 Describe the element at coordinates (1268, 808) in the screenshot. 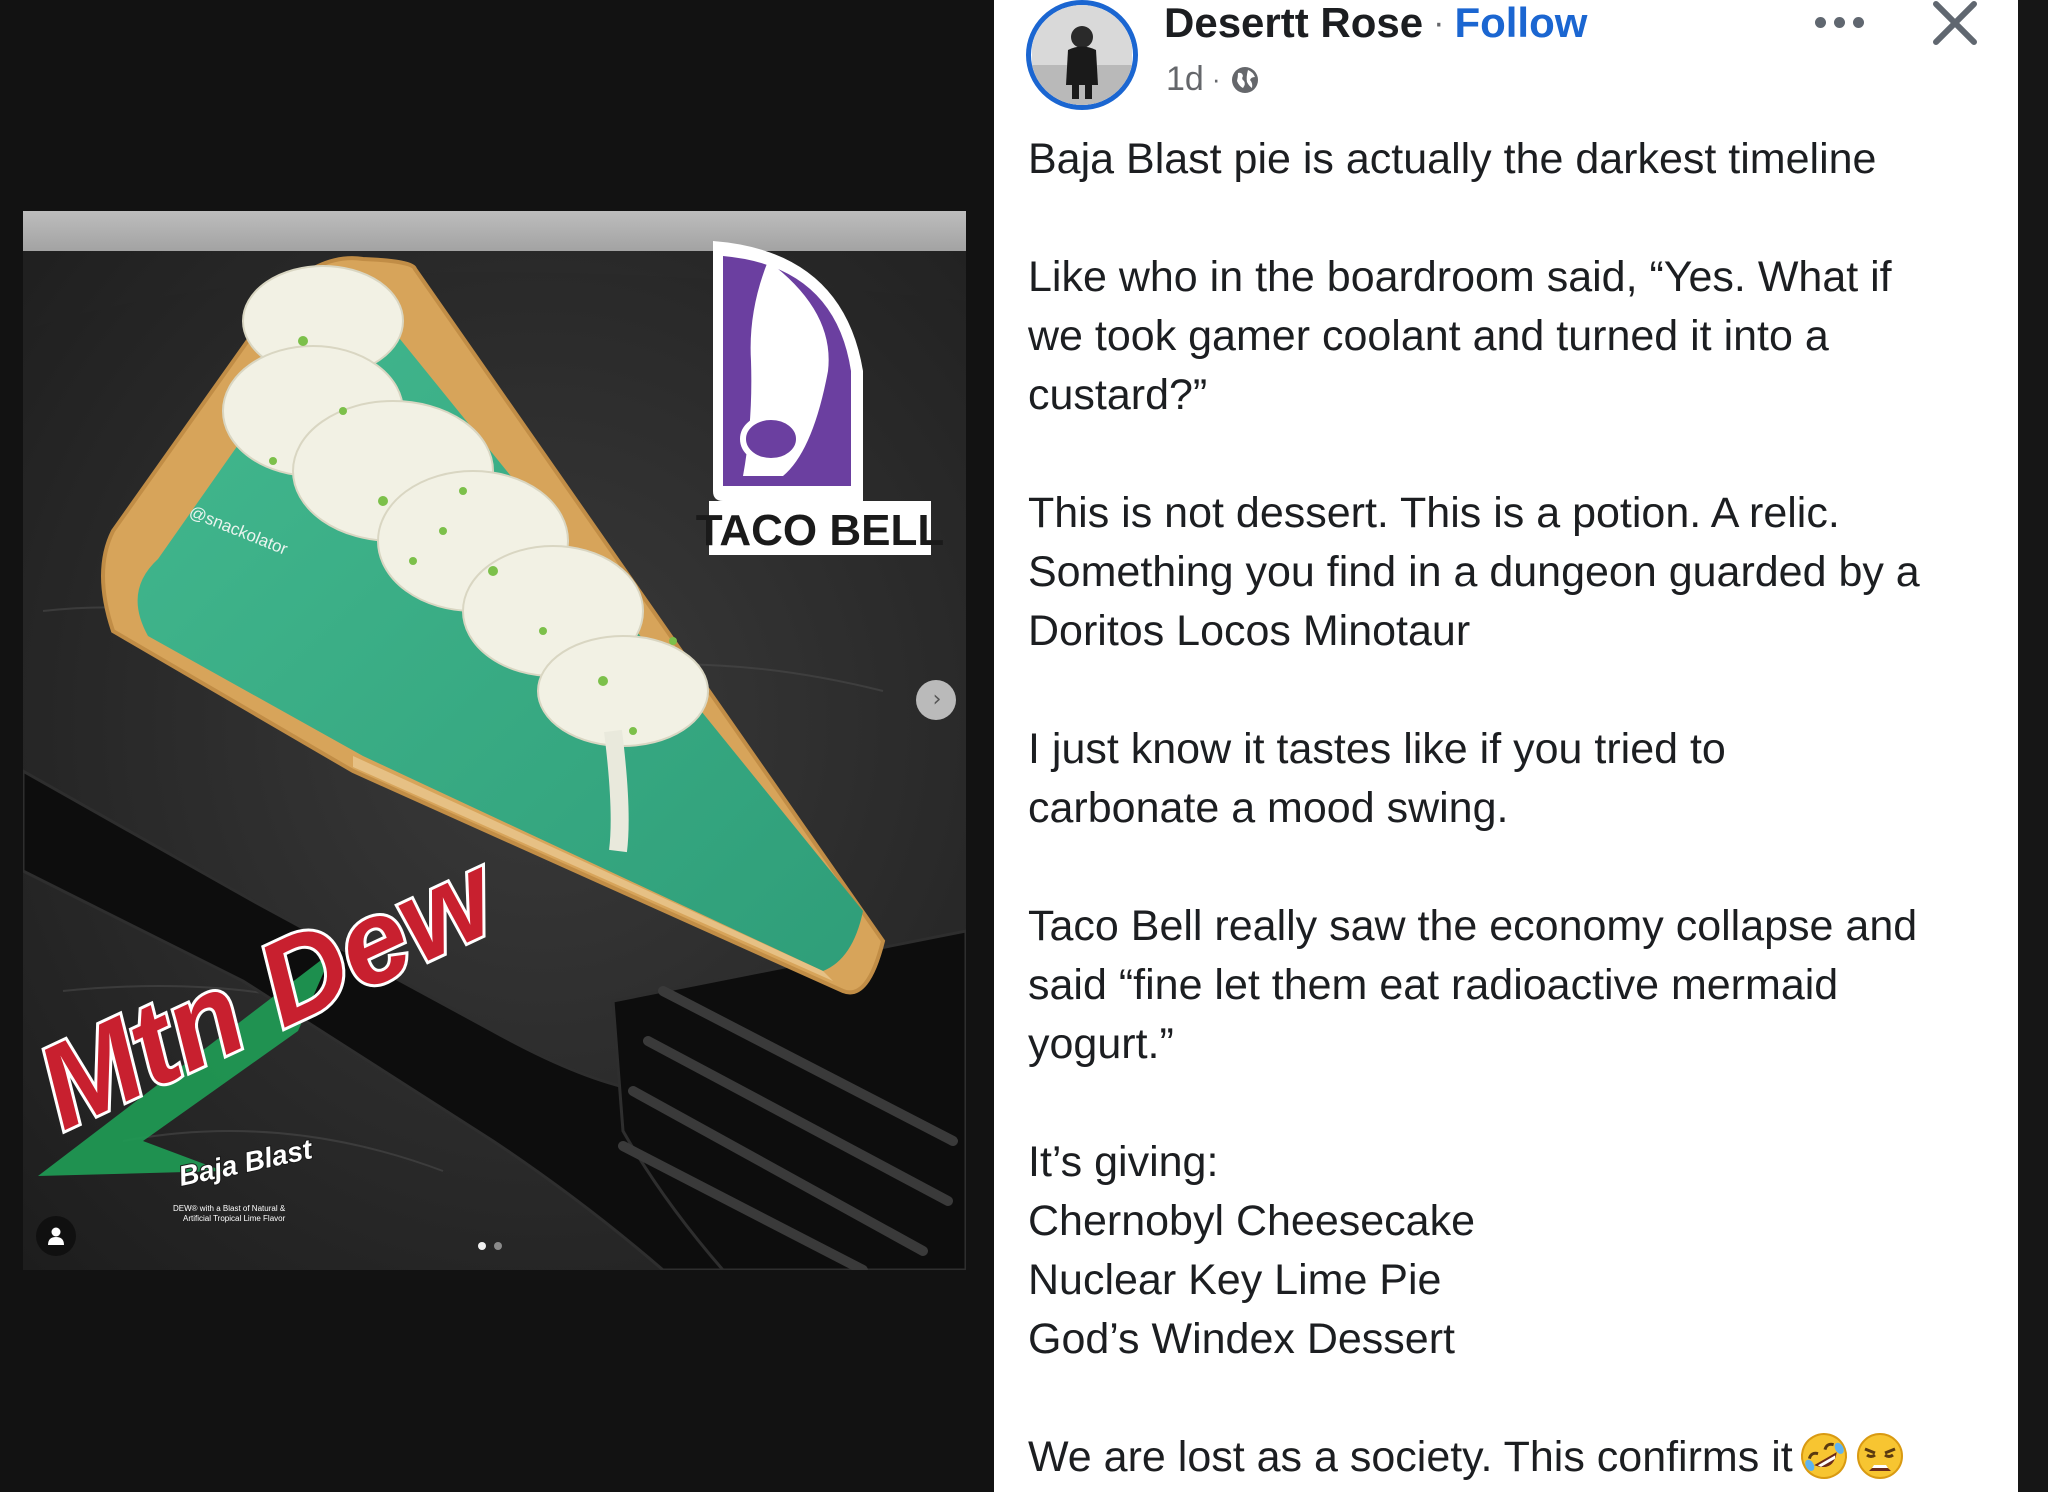

I see `post-line: carbonate a mood swing.` at that location.